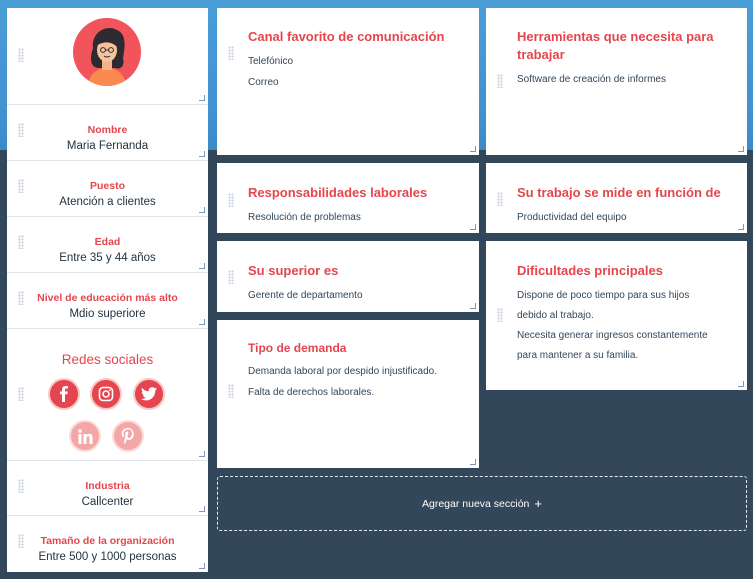 Image resolution: width=753 pixels, height=579 pixels. What do you see at coordinates (107, 146) in the screenshot?
I see `field-value: Maria Fernanda` at bounding box center [107, 146].